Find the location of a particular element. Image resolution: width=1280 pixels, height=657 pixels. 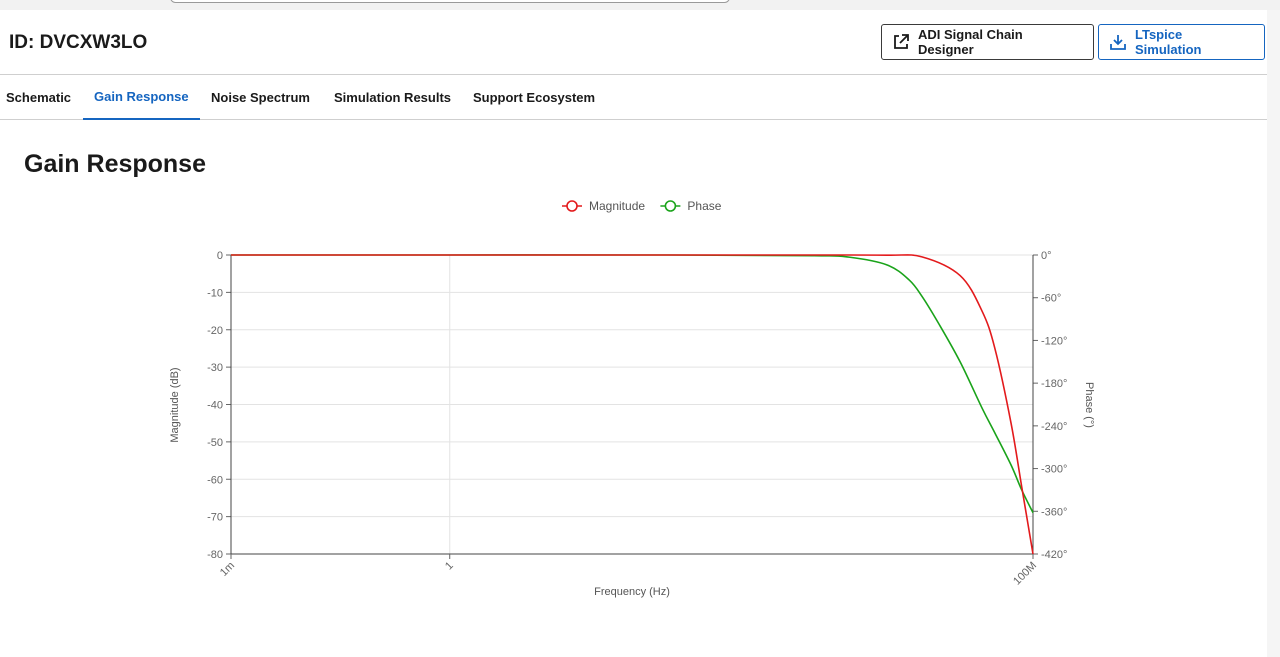

y-right-tick-label: -300° is located at coordinates (1054, 470).